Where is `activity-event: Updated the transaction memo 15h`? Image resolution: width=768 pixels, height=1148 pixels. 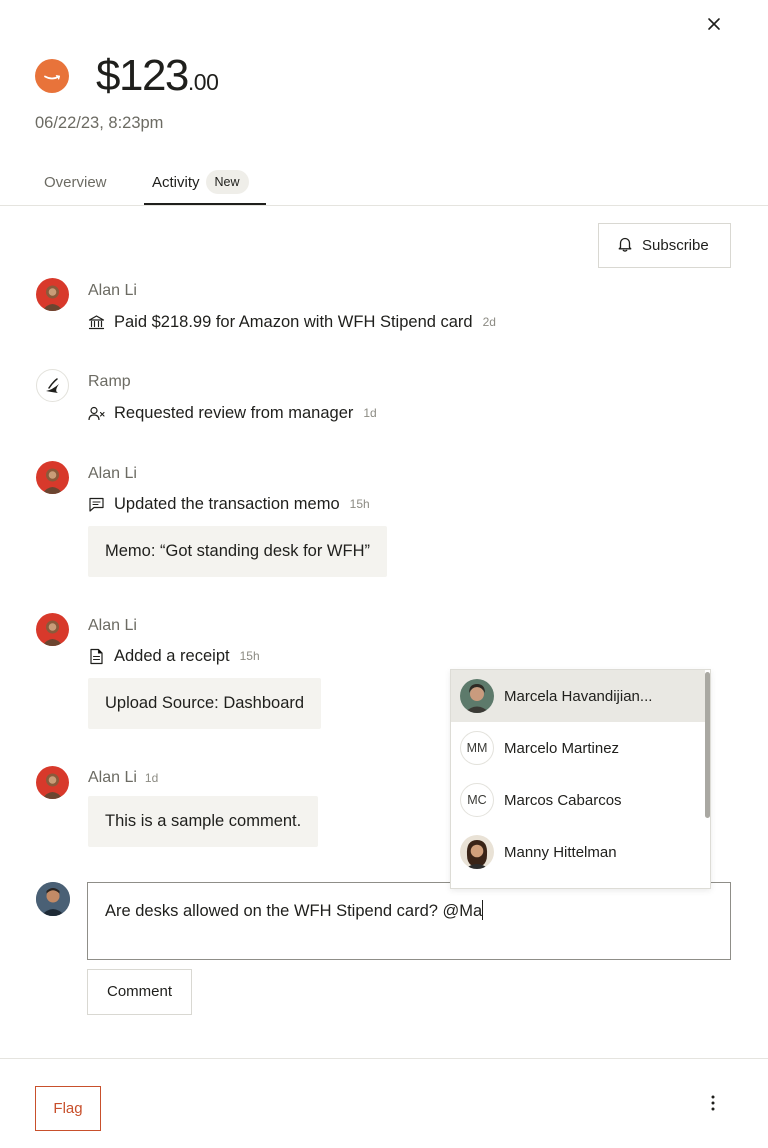 activity-event: Updated the transaction memo 15h is located at coordinates (229, 504).